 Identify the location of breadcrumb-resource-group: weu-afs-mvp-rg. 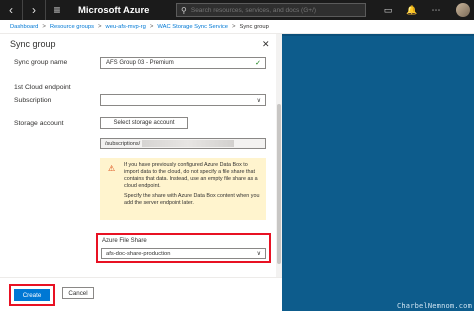
(126, 27).